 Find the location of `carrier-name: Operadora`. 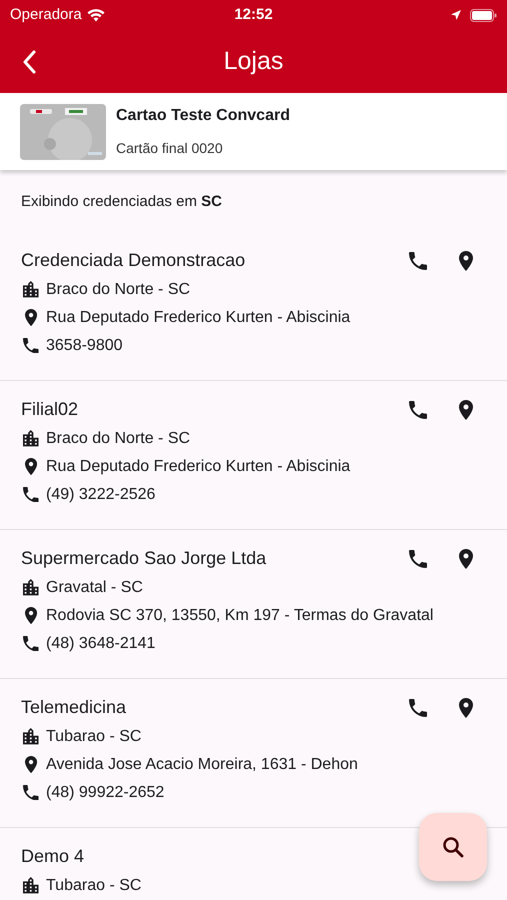

carrier-name: Operadora is located at coordinates (46, 14).